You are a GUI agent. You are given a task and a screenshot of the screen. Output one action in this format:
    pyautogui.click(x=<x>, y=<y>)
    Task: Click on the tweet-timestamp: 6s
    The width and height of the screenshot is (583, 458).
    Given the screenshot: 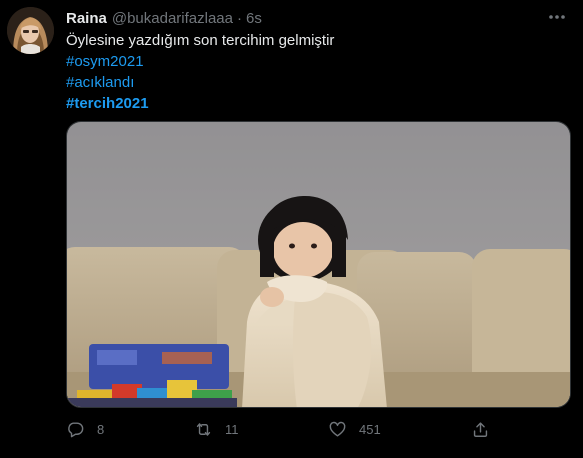 What is the action you would take?
    pyautogui.click(x=254, y=18)
    